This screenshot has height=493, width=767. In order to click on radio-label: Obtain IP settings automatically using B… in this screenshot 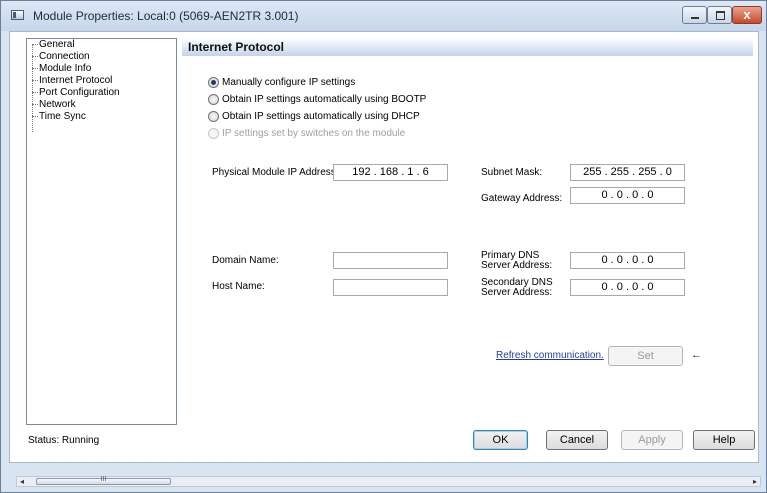, I will do `click(324, 99)`.